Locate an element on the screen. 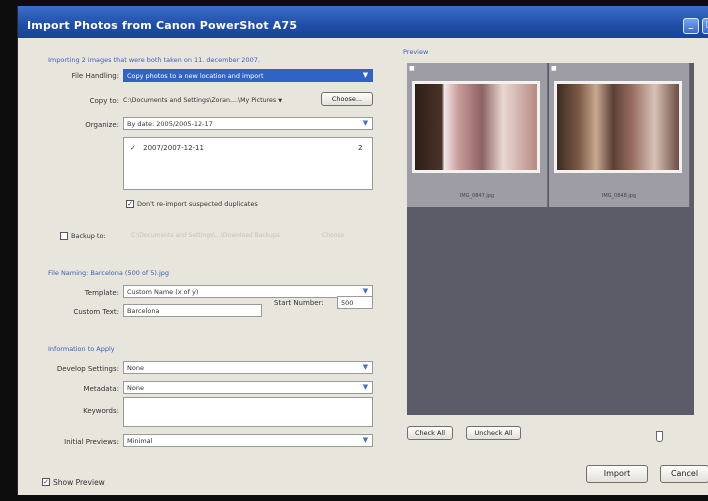  dont-reimport-checkbox: ✓ is located at coordinates (130, 204).